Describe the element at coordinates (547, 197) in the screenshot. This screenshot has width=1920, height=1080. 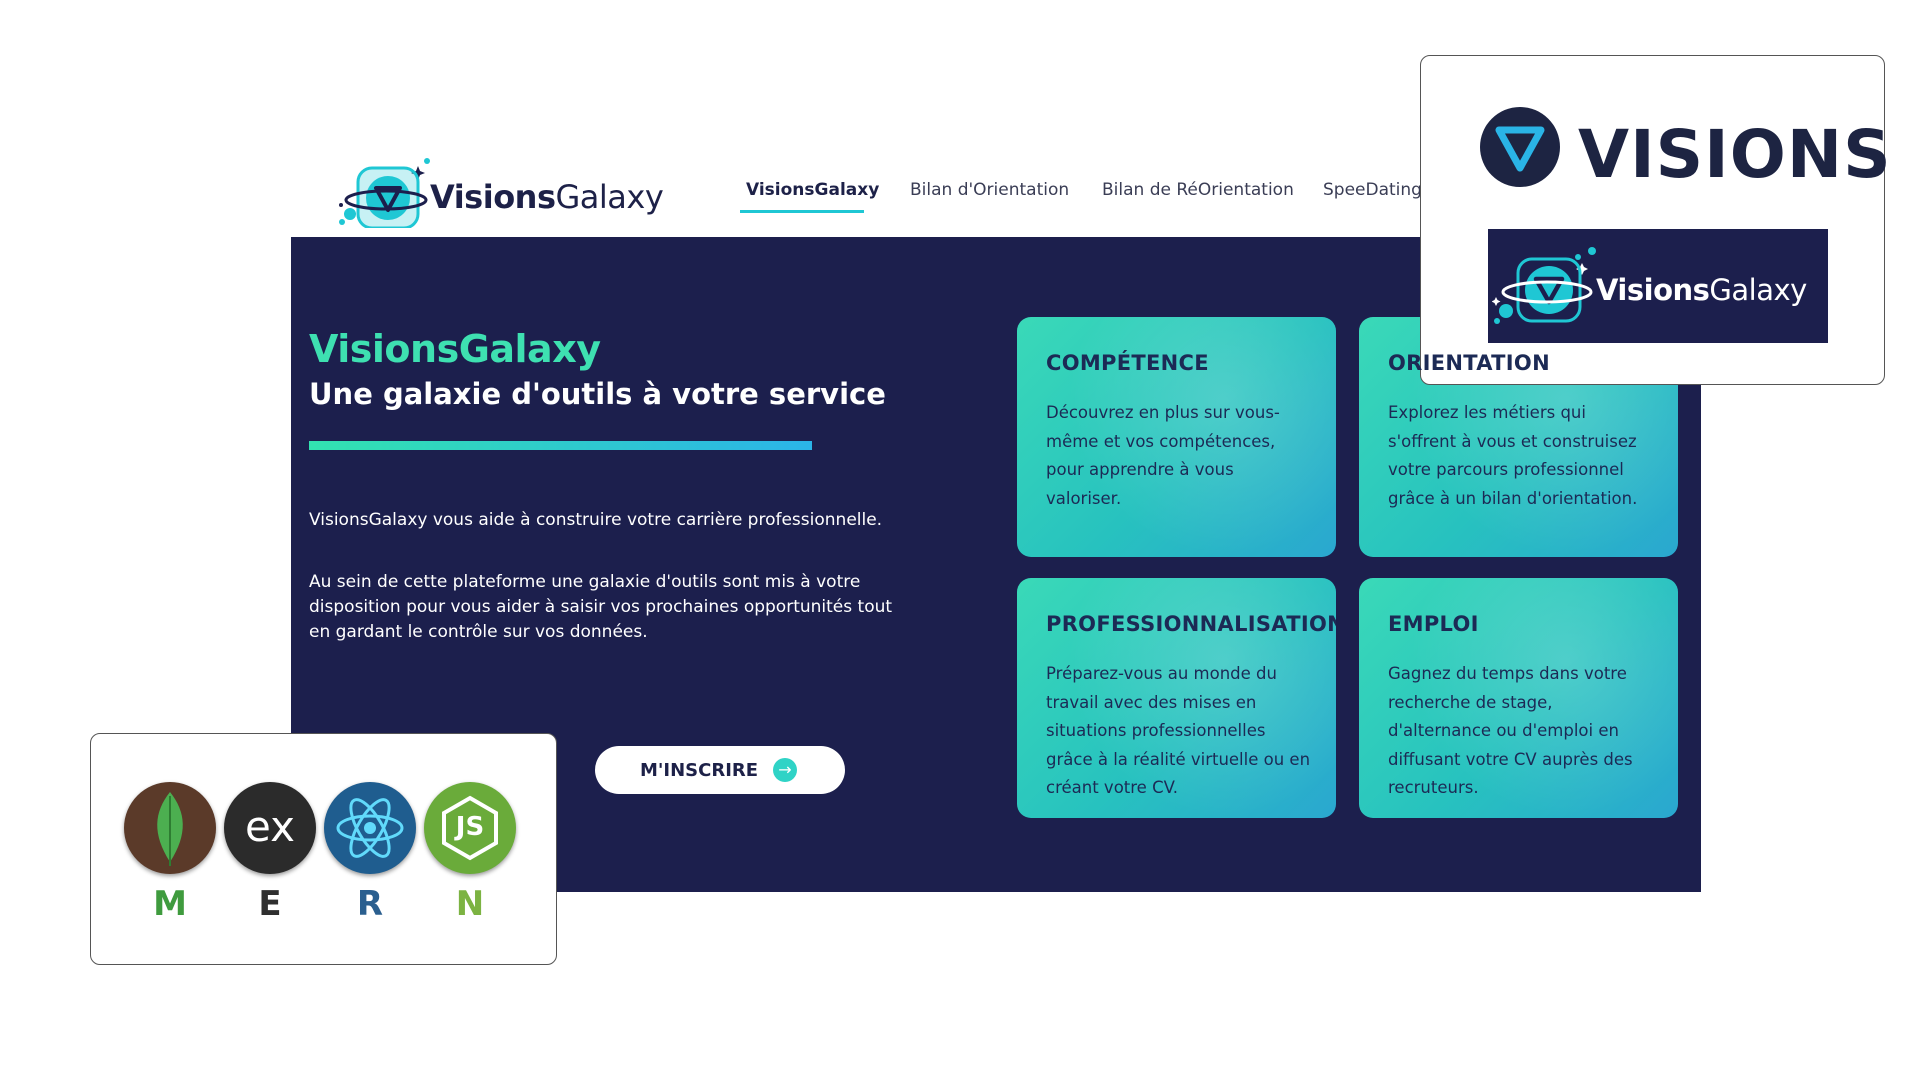
I see `site-logo-text: VisionsGalaxy` at that location.